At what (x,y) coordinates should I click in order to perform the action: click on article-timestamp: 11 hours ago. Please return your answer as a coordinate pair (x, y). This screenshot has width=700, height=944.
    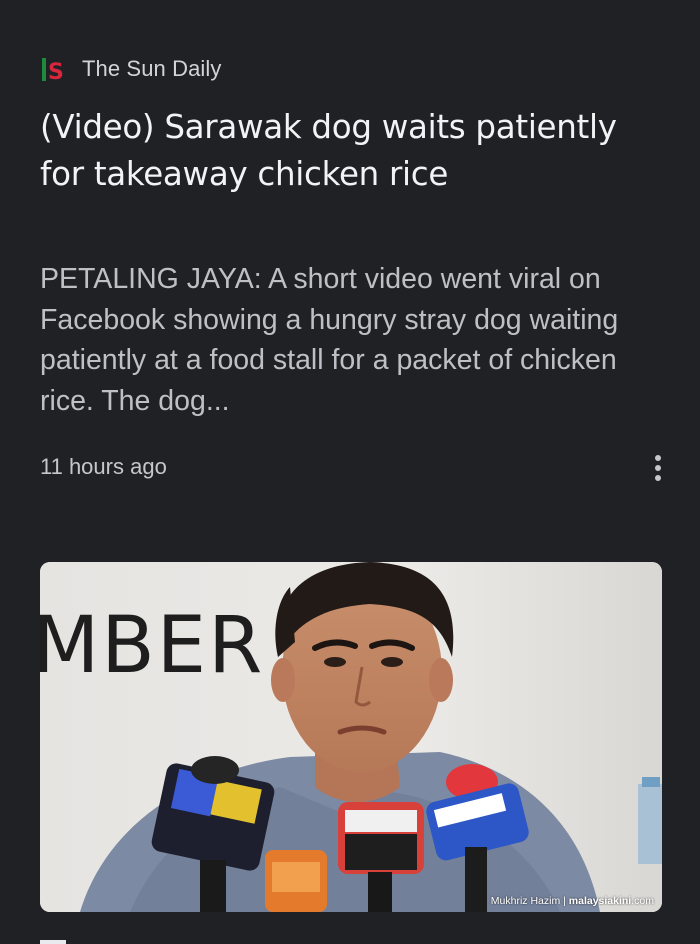
    Looking at the image, I should click on (103, 466).